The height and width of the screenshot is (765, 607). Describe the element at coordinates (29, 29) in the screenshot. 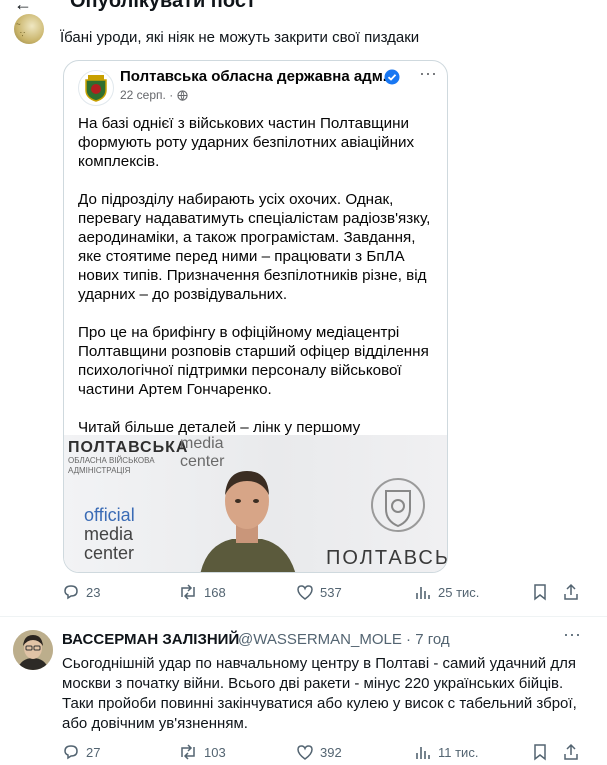

I see `avatar: ~ ∵` at that location.